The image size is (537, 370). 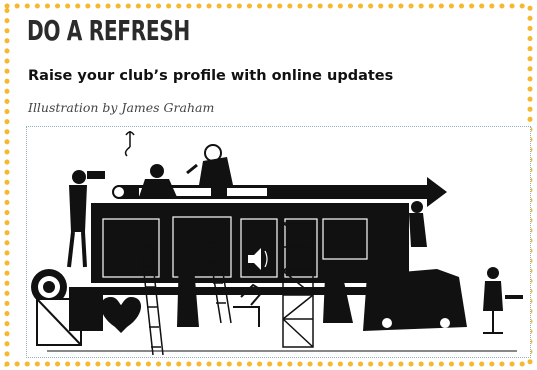 What do you see at coordinates (121, 315) in the screenshot?
I see `heart-icon` at bounding box center [121, 315].